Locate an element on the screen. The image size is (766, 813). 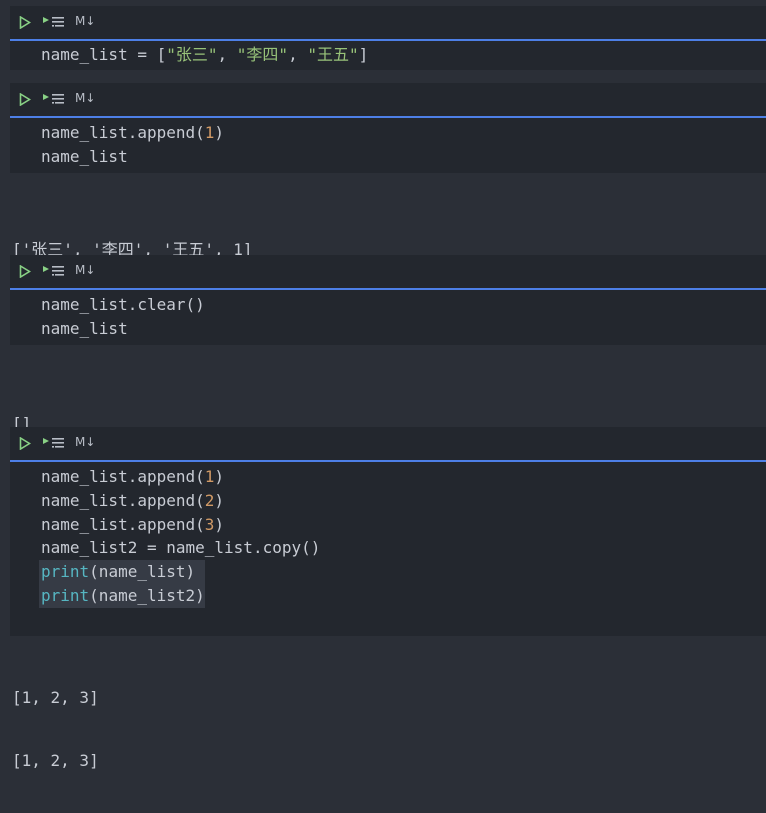
code-editor: name_list.clear() name_list is located at coordinates (388, 317).